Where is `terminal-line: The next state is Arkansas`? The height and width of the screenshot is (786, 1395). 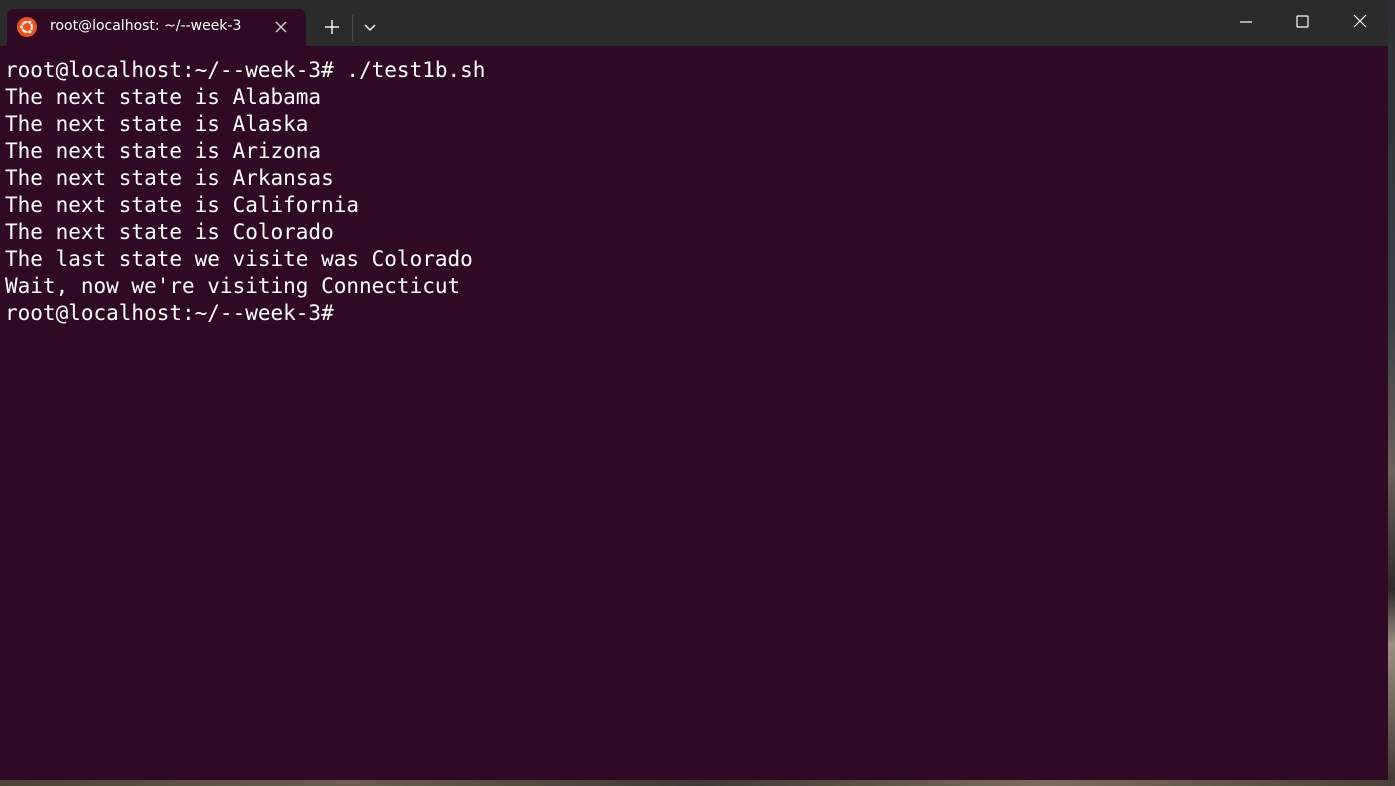
terminal-line: The next state is Arkansas is located at coordinates (169, 178).